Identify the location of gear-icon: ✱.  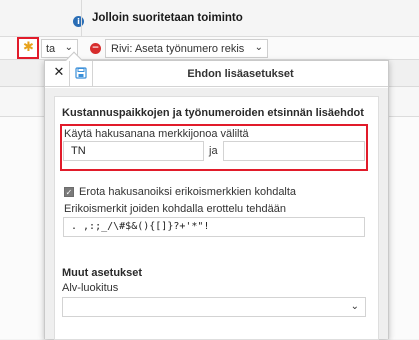
(28, 47).